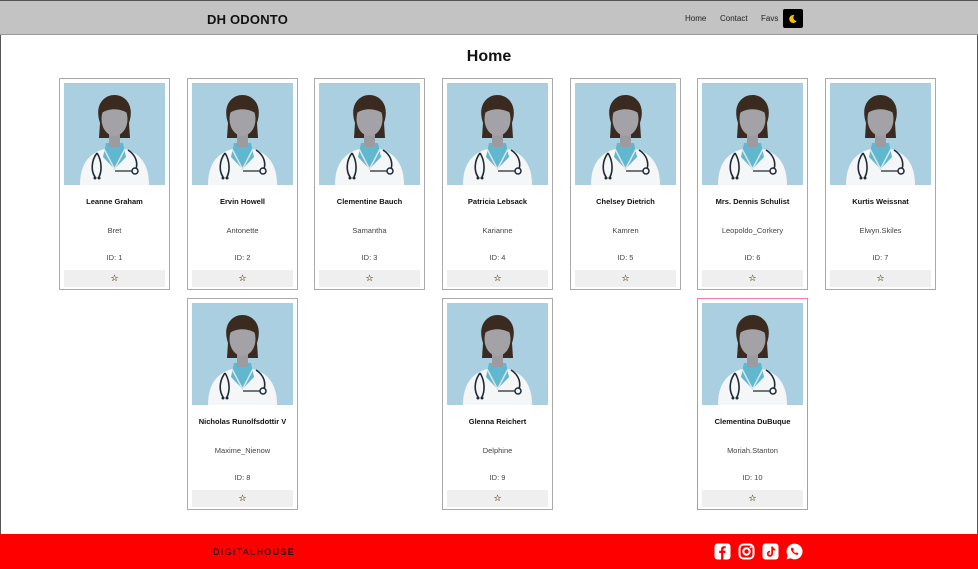 The height and width of the screenshot is (569, 978). Describe the element at coordinates (497, 201) in the screenshot. I see `card-name: Patricia Lebsack` at that location.